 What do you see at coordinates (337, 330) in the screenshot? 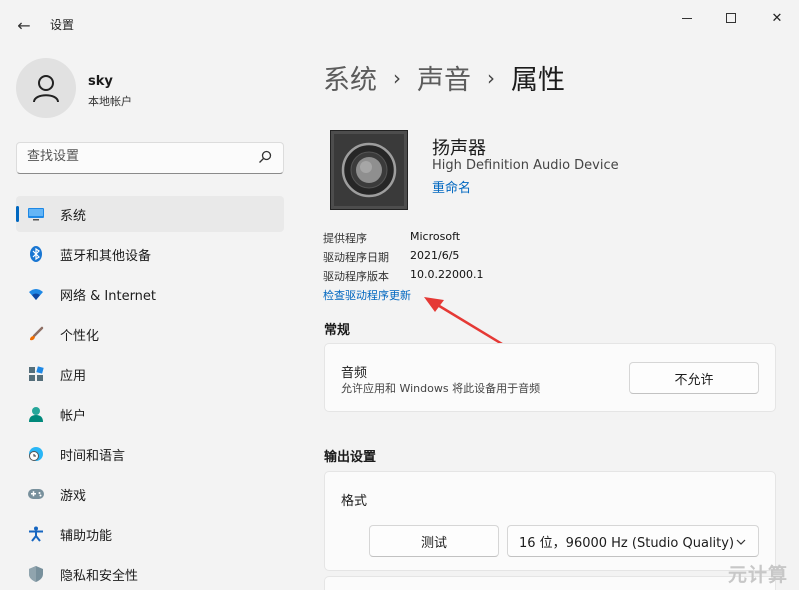
I see `general-heading: 常规` at bounding box center [337, 330].